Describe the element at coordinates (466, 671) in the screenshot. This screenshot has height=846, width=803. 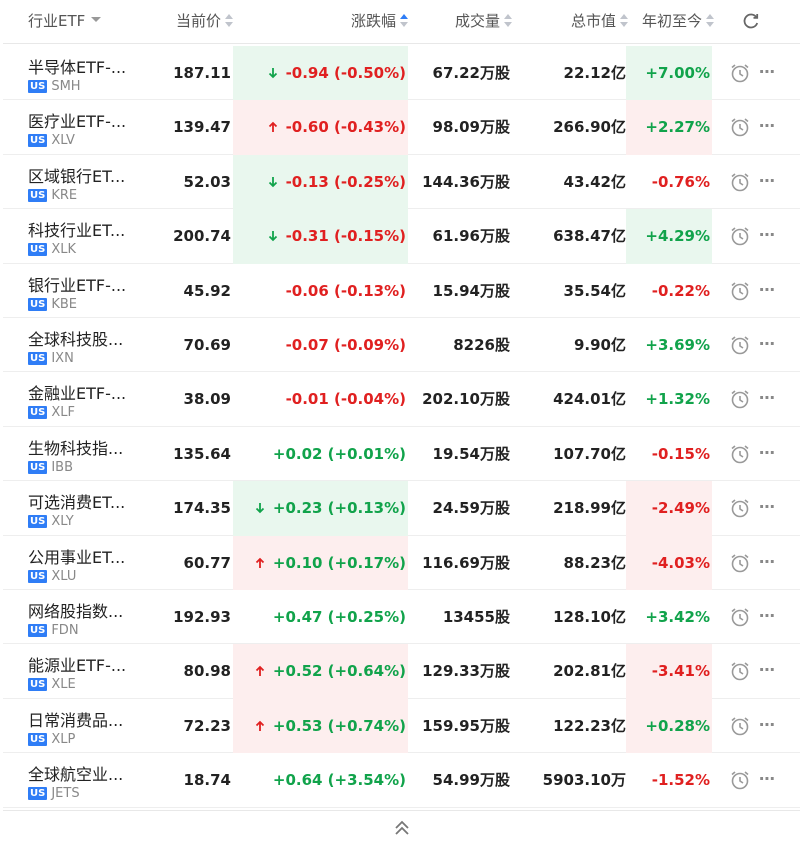
I see `volume-cell: 129.33万股` at that location.